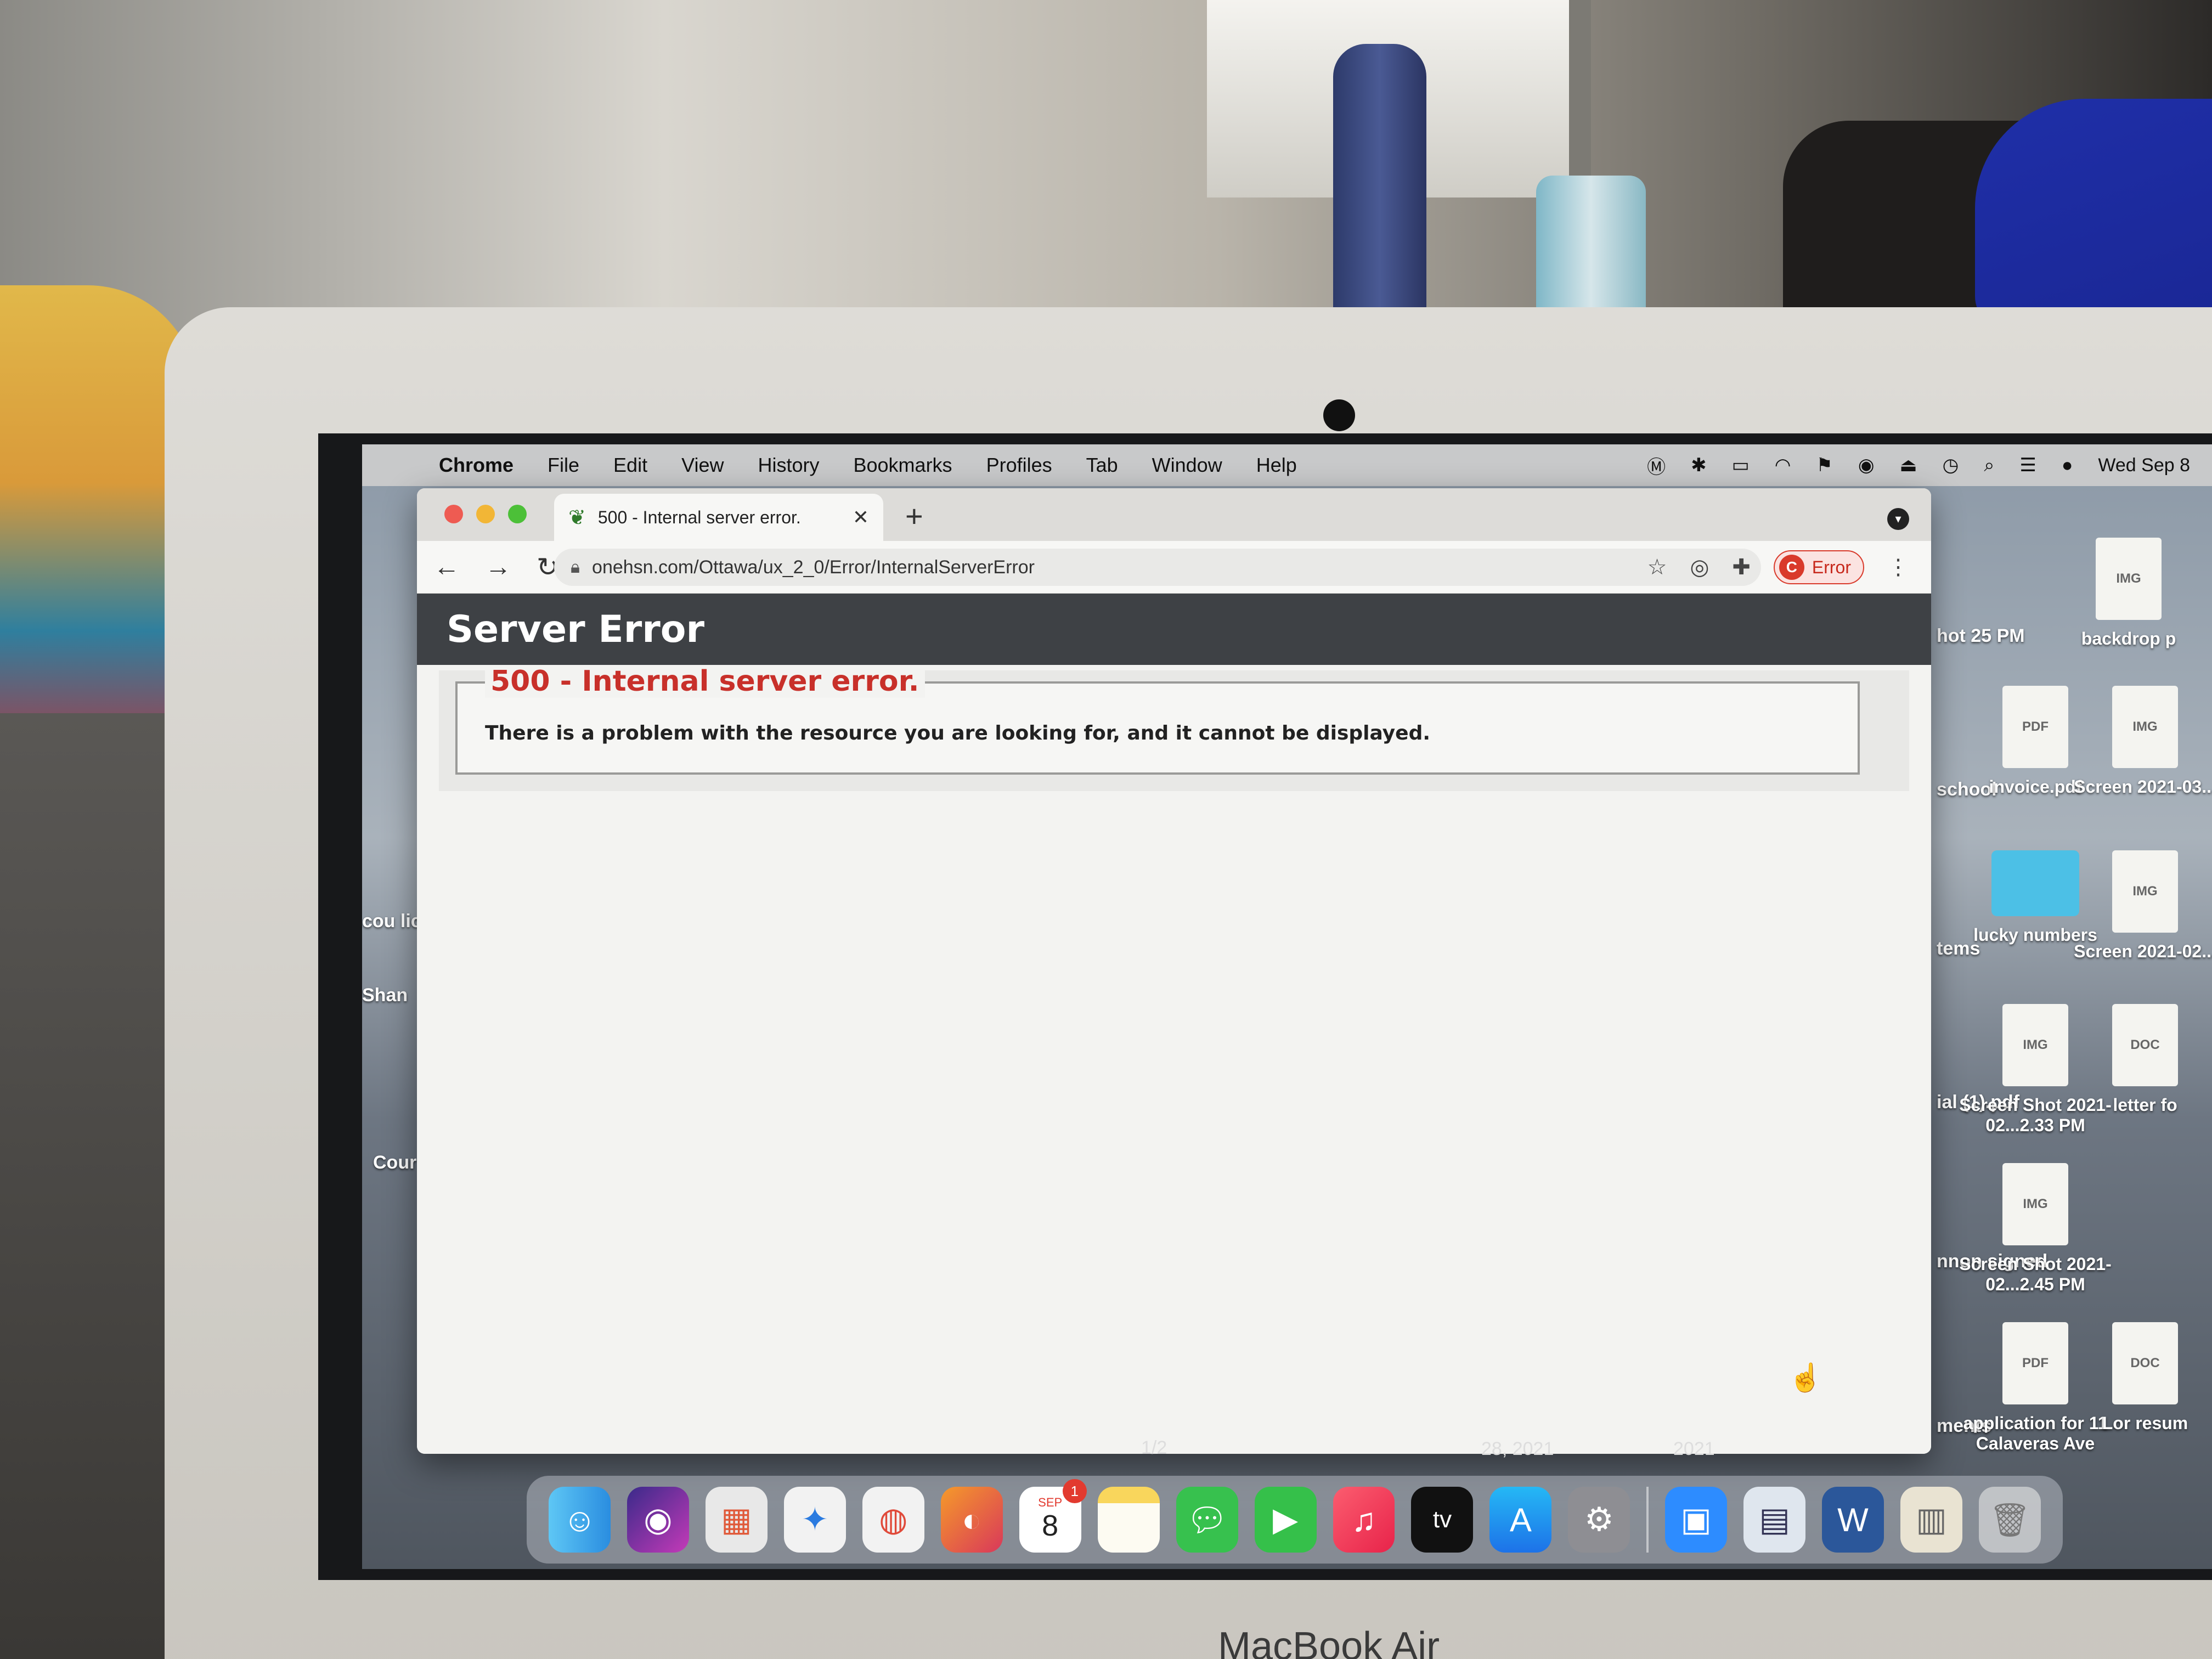 This screenshot has width=2212, height=1659. What do you see at coordinates (1074, 1491) in the screenshot?
I see `calendar-badge: 1` at bounding box center [1074, 1491].